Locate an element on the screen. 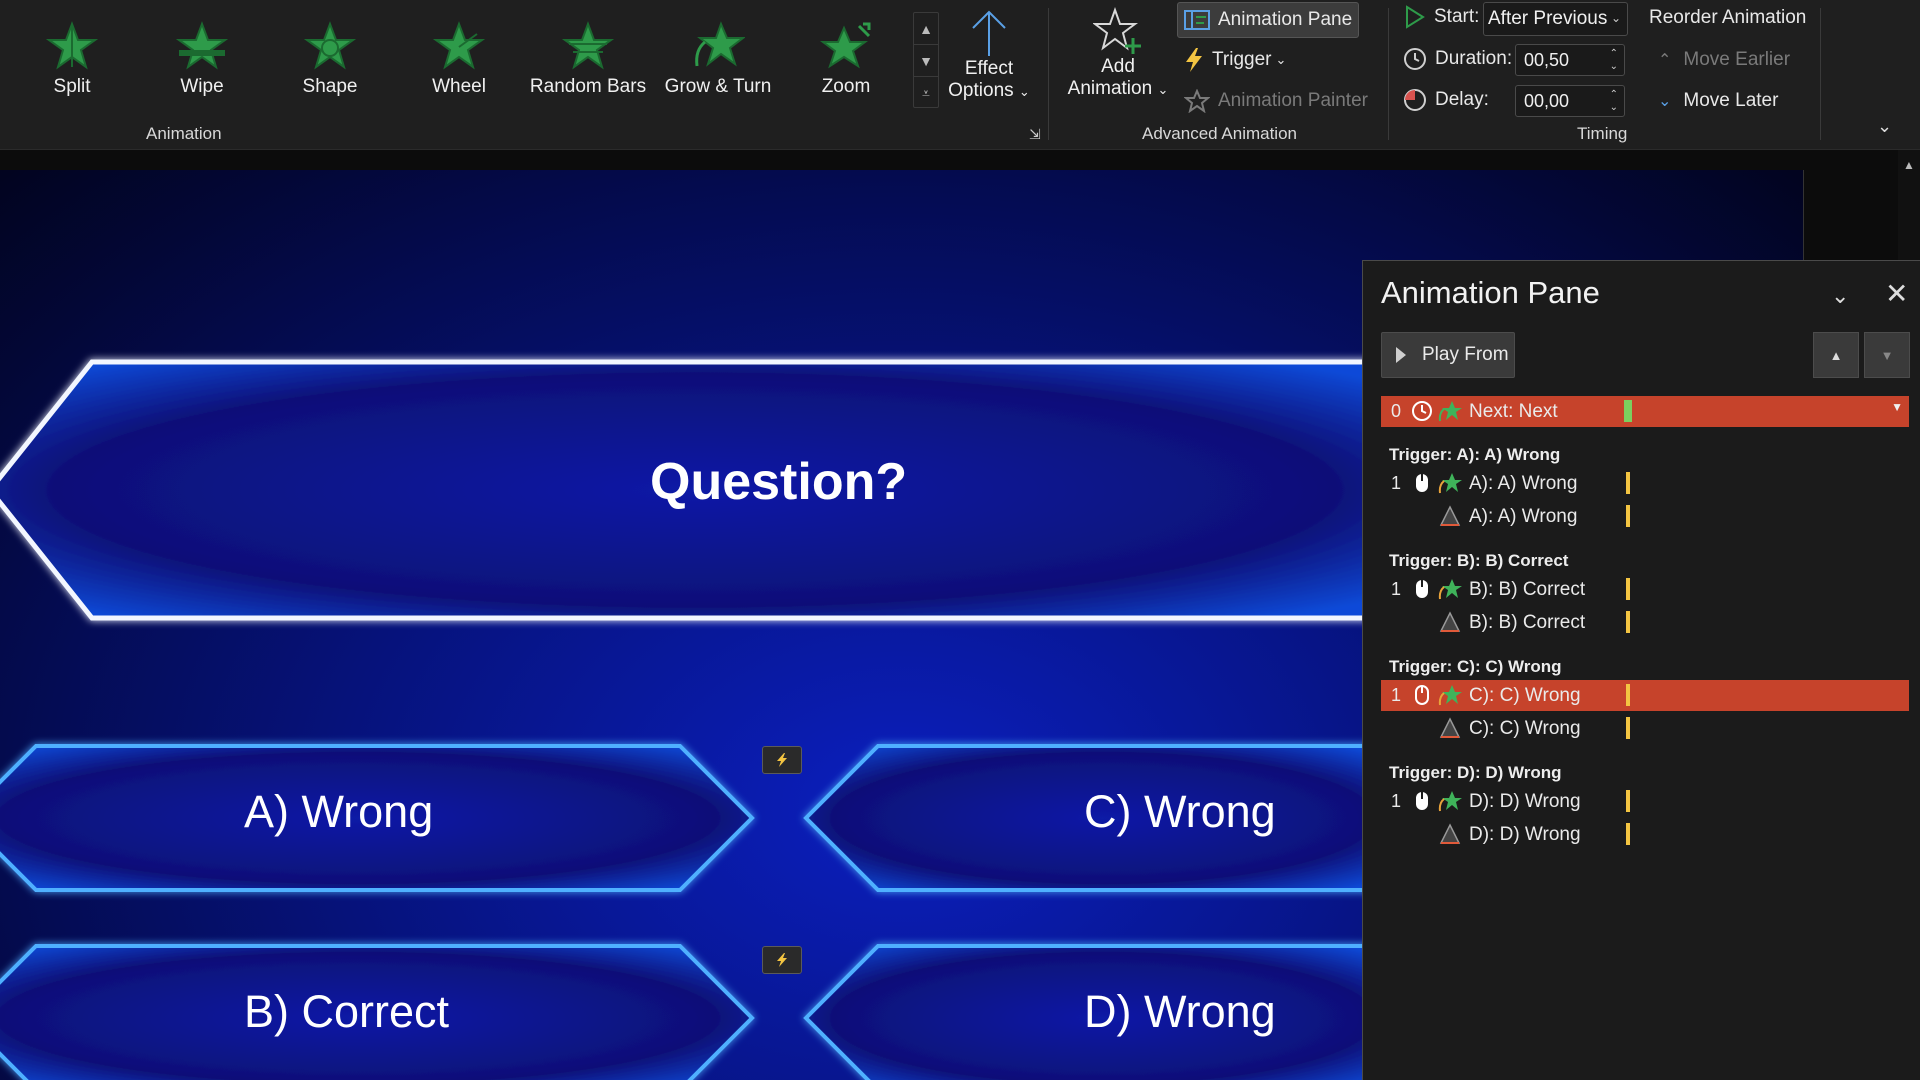  wipe-animation-button: Wipe is located at coordinates (202, 60).